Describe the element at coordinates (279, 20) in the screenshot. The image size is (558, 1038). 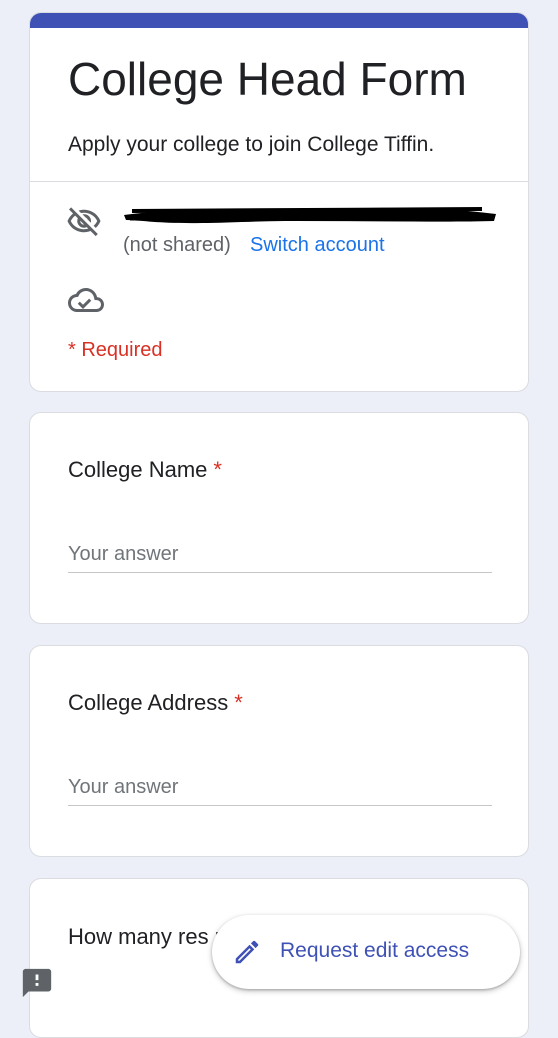
I see `accent-bar` at that location.